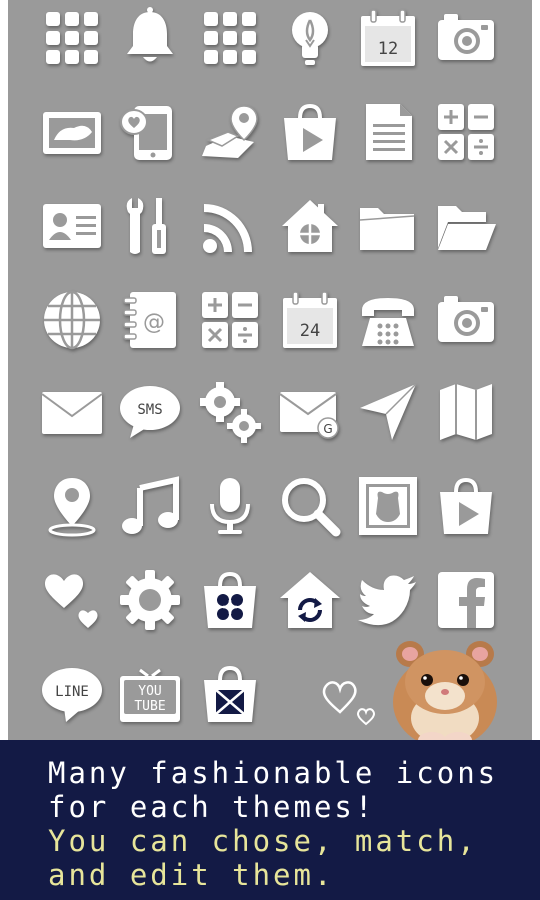 Image resolution: width=540 pixels, height=900 pixels. Describe the element at coordinates (150, 226) in the screenshot. I see `tools-icon` at that location.